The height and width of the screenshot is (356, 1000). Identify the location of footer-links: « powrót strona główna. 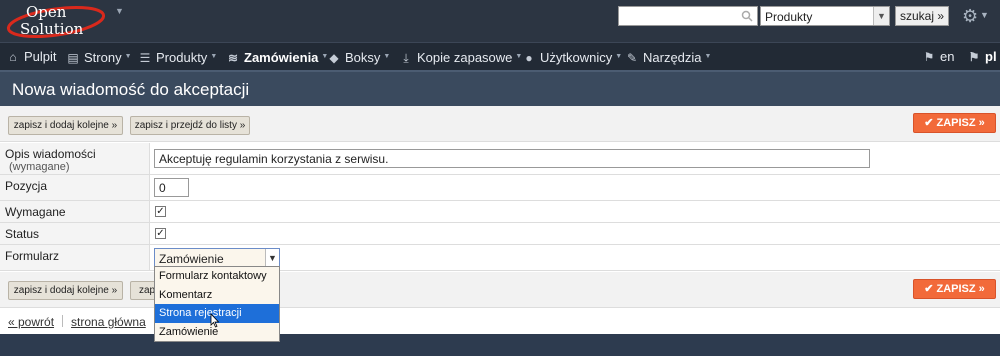
(500, 322).